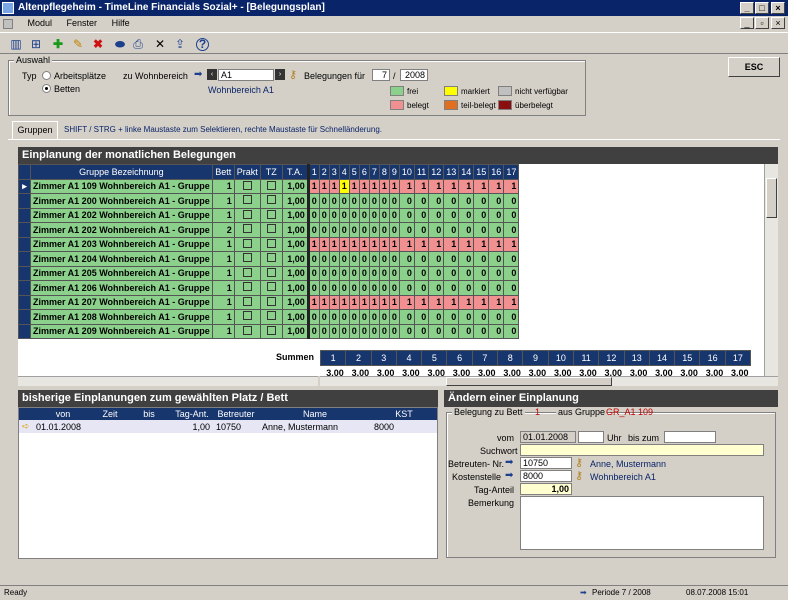 The width and height of the screenshot is (788, 600). I want to click on col-bett: Bett, so click(223, 172).